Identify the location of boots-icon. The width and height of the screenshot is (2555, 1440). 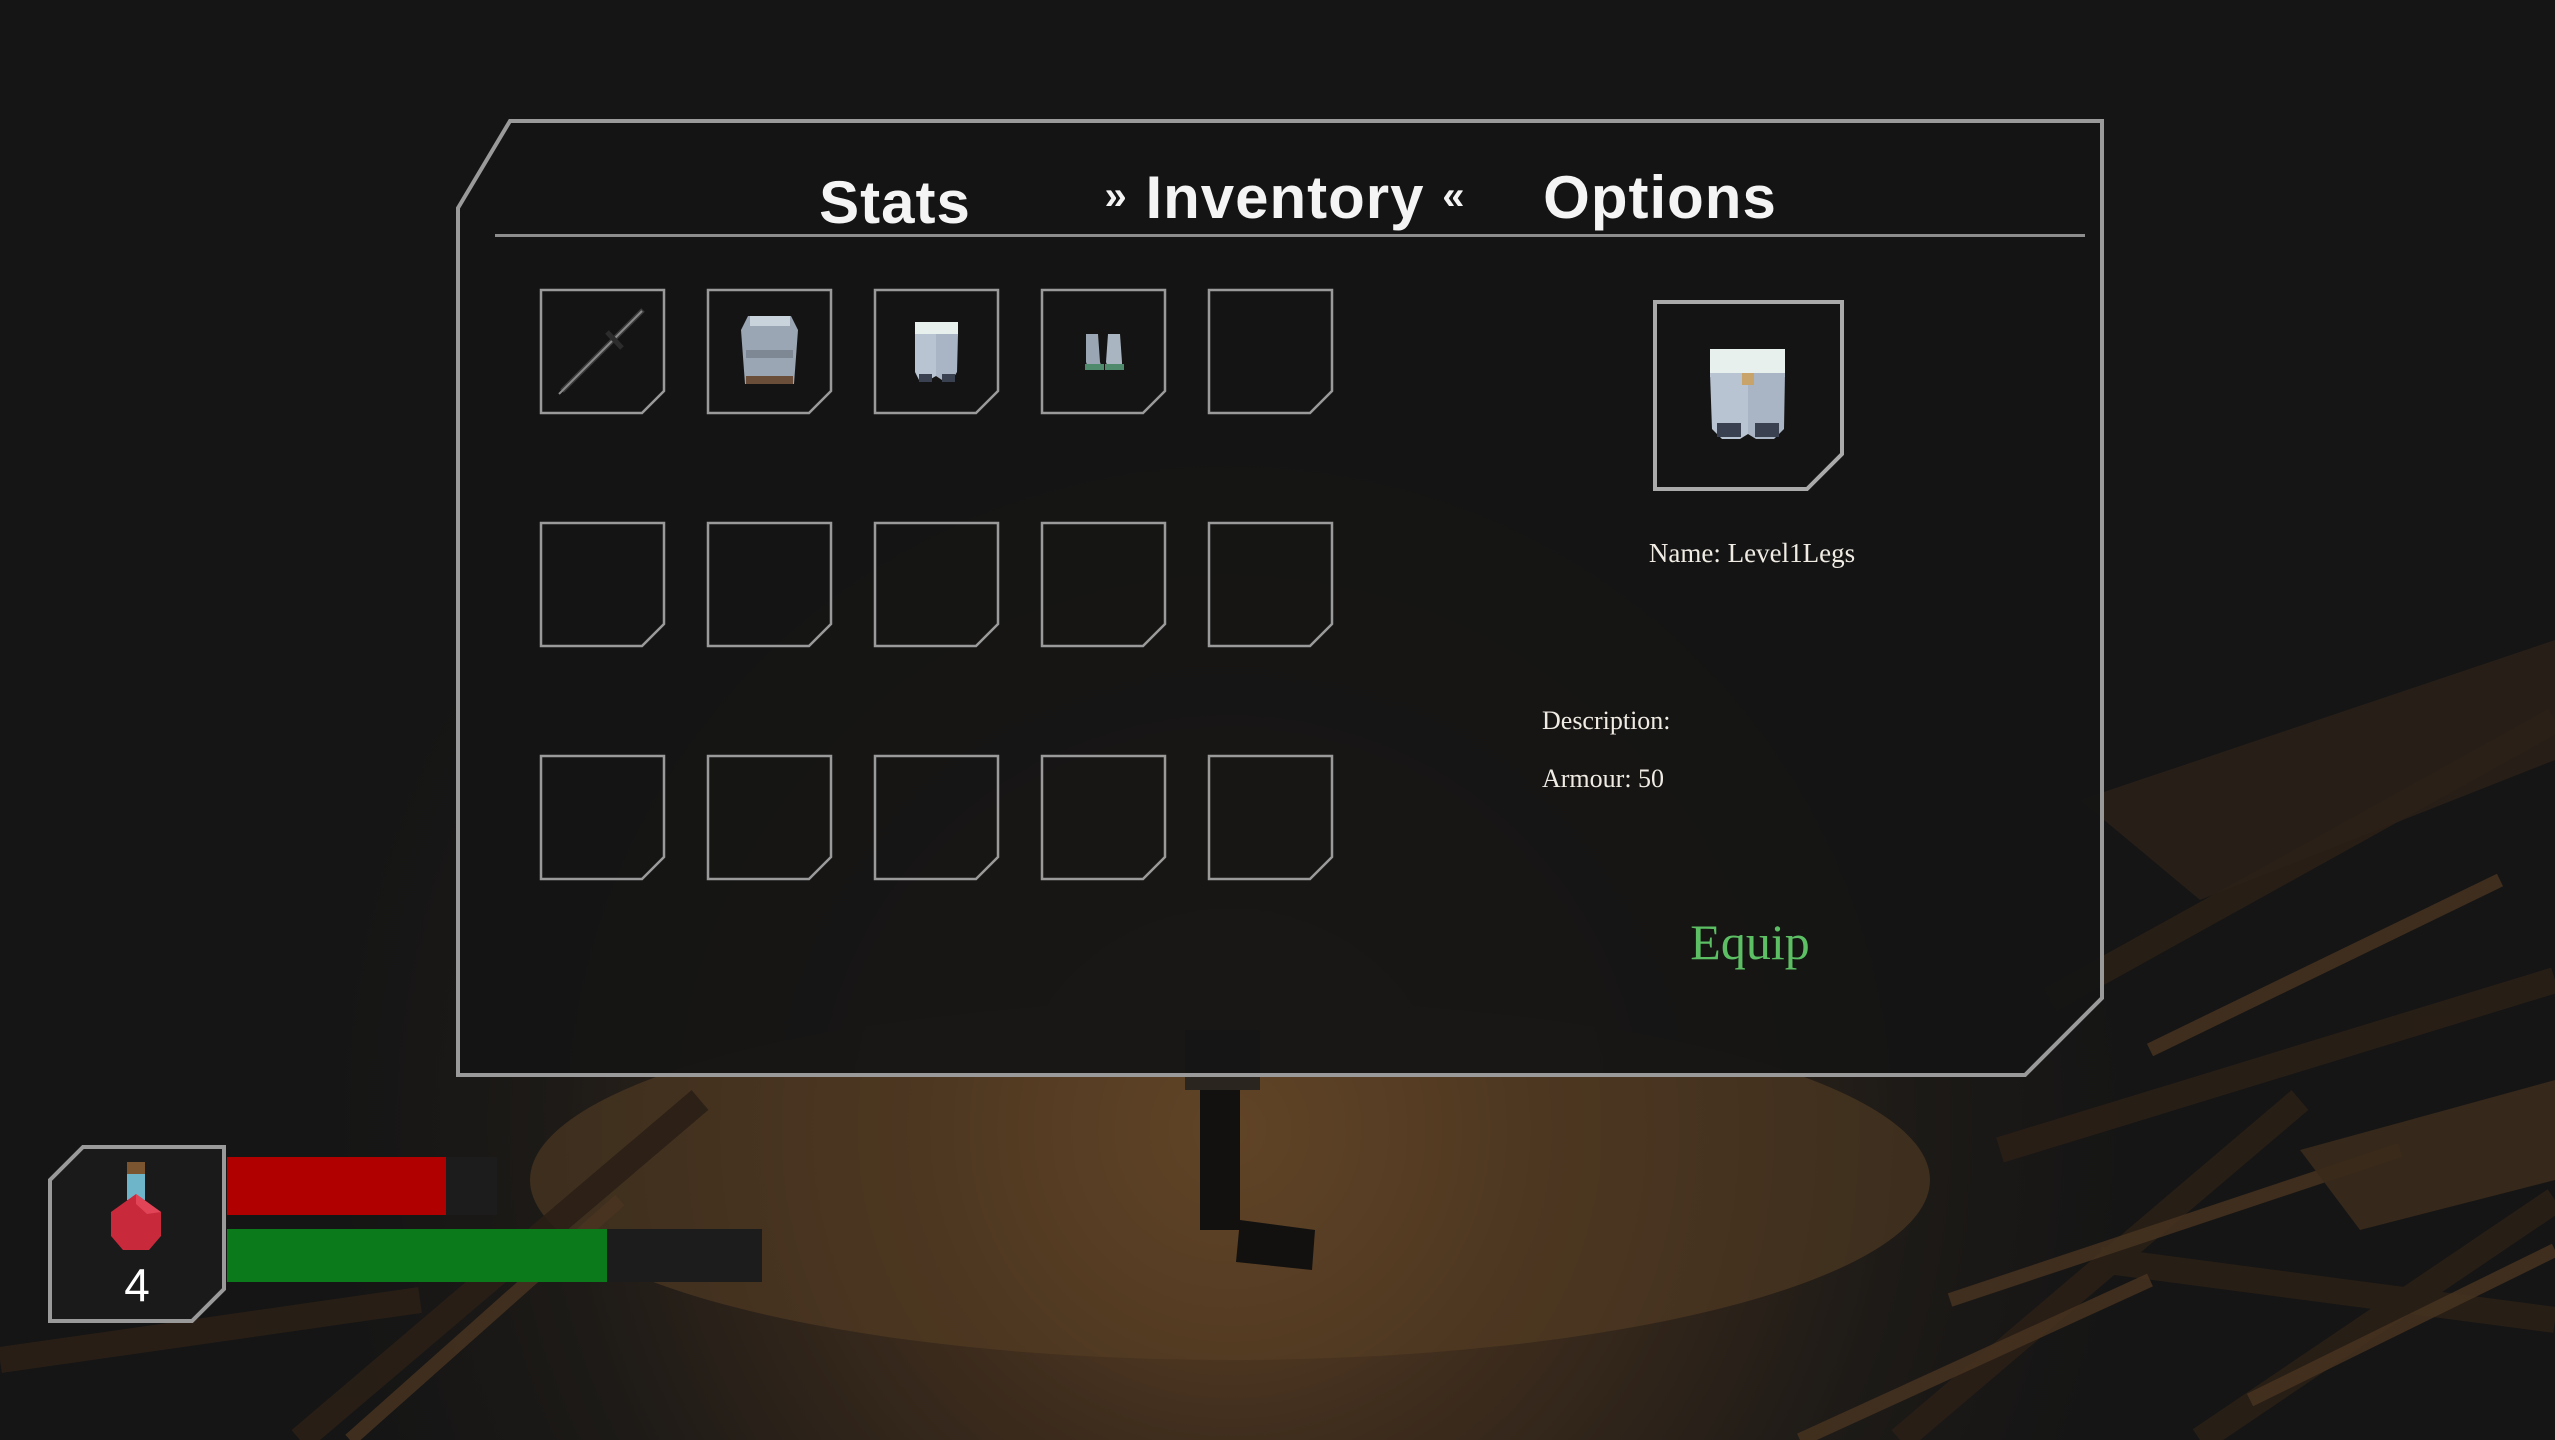
(1104, 352).